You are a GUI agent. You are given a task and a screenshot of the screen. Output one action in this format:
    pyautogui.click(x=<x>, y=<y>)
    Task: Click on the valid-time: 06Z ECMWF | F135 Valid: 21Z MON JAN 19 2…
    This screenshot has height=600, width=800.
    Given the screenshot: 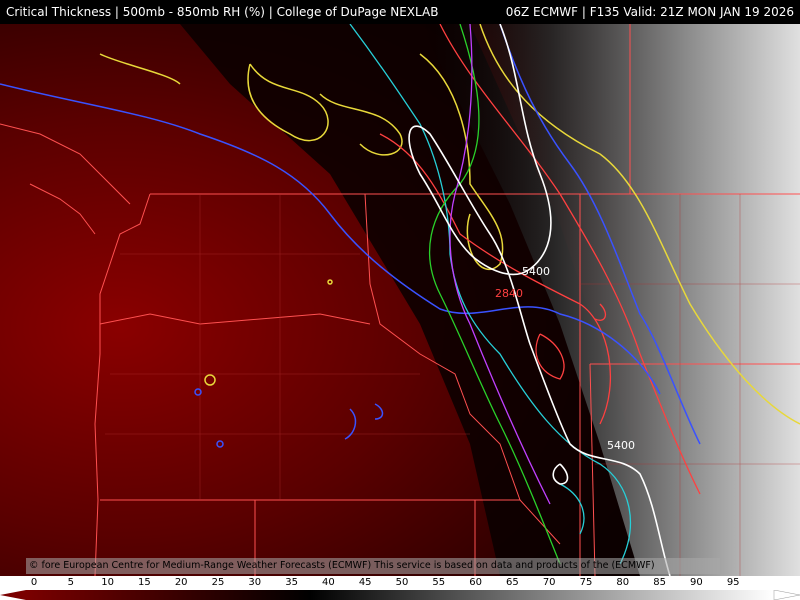 What is the action you would take?
    pyautogui.click(x=649, y=12)
    